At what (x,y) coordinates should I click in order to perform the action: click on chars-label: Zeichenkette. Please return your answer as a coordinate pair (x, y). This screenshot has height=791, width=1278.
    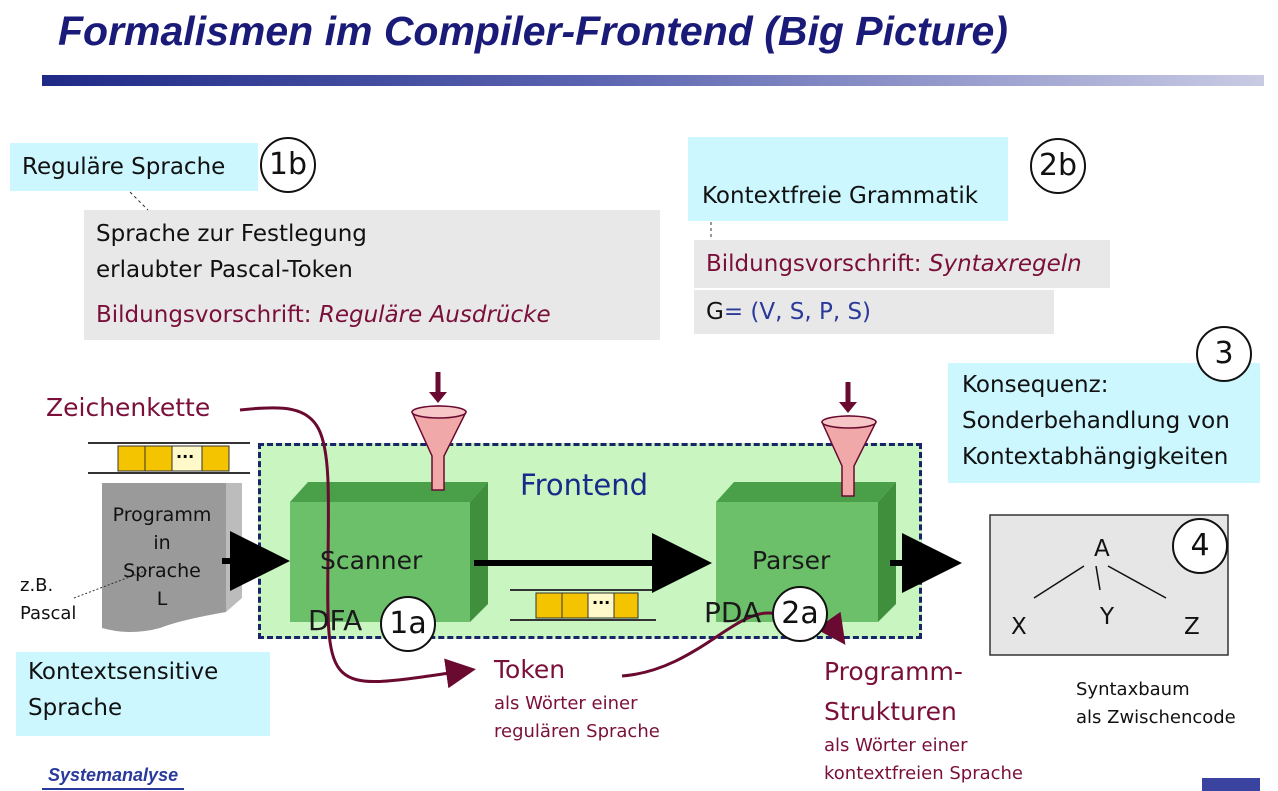
    Looking at the image, I should click on (128, 407).